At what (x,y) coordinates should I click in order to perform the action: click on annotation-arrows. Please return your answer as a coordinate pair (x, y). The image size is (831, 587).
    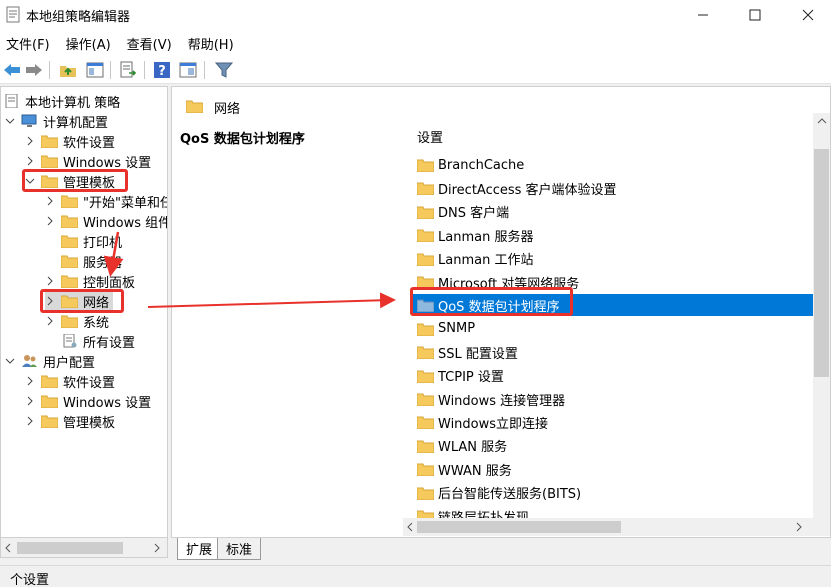
    Looking at the image, I should click on (249, 270).